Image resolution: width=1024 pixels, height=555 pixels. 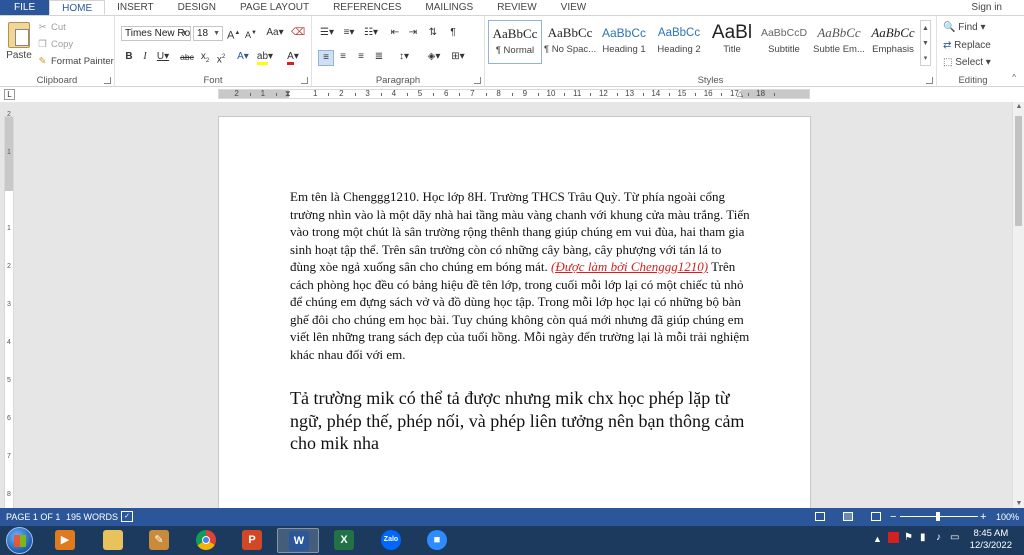 I want to click on style-heading-1: AaBbCc Heading 1, so click(x=624, y=42).